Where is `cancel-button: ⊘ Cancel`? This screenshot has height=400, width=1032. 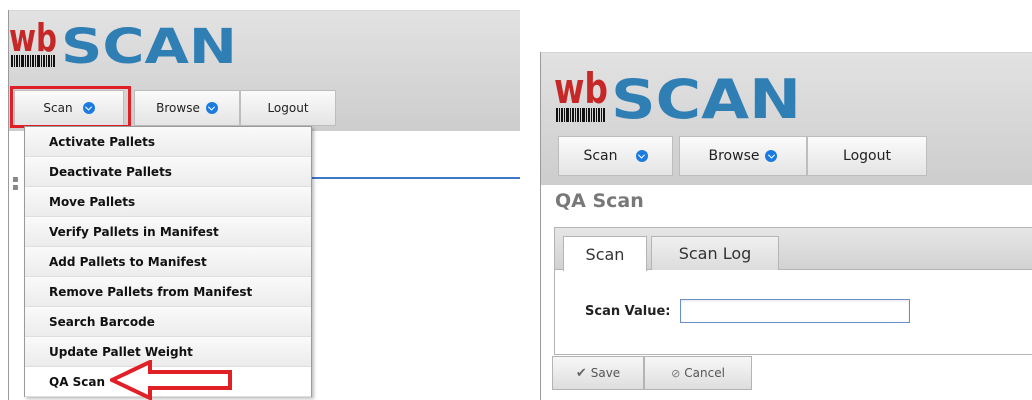
cancel-button: ⊘ Cancel is located at coordinates (698, 373).